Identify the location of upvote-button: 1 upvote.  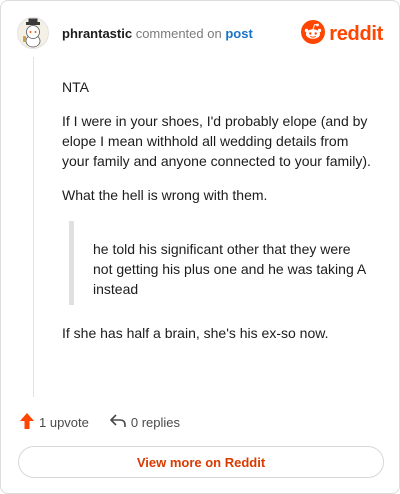
(54, 422).